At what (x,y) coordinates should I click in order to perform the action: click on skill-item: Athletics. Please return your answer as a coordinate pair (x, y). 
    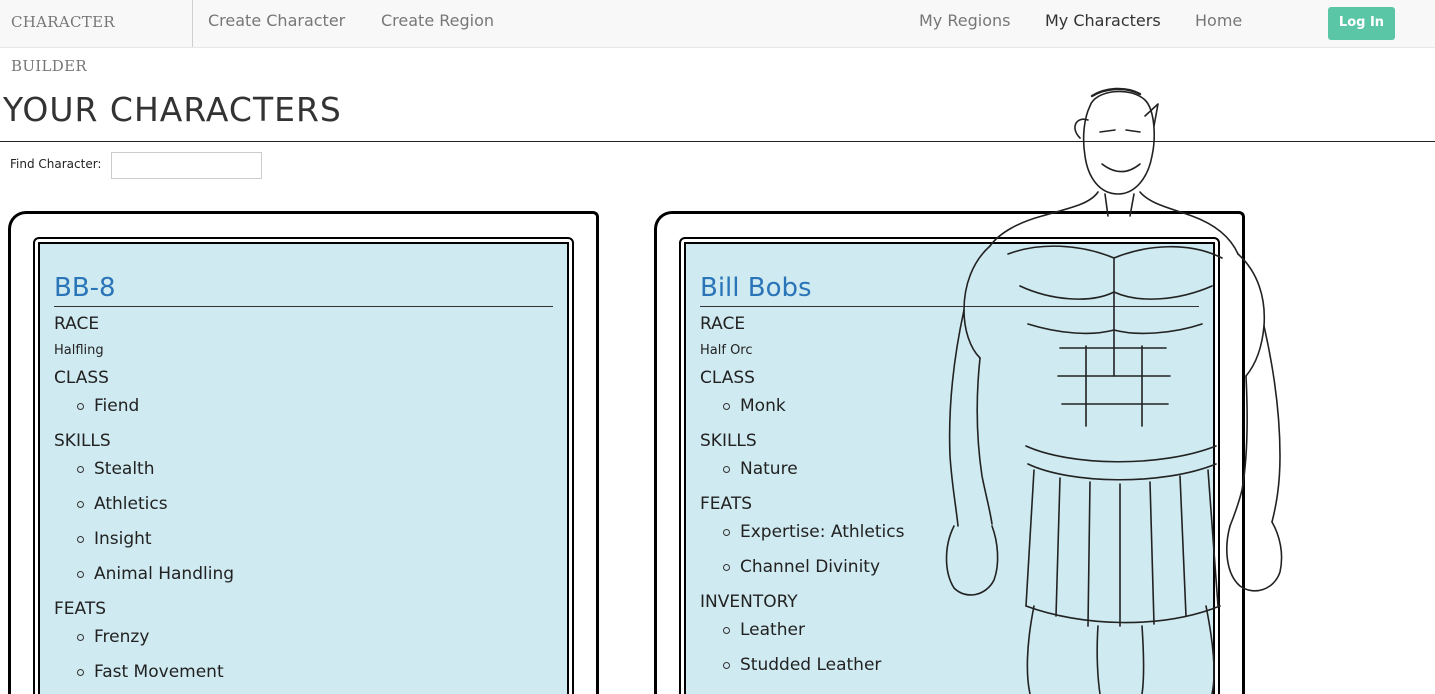
    Looking at the image, I should click on (303, 504).